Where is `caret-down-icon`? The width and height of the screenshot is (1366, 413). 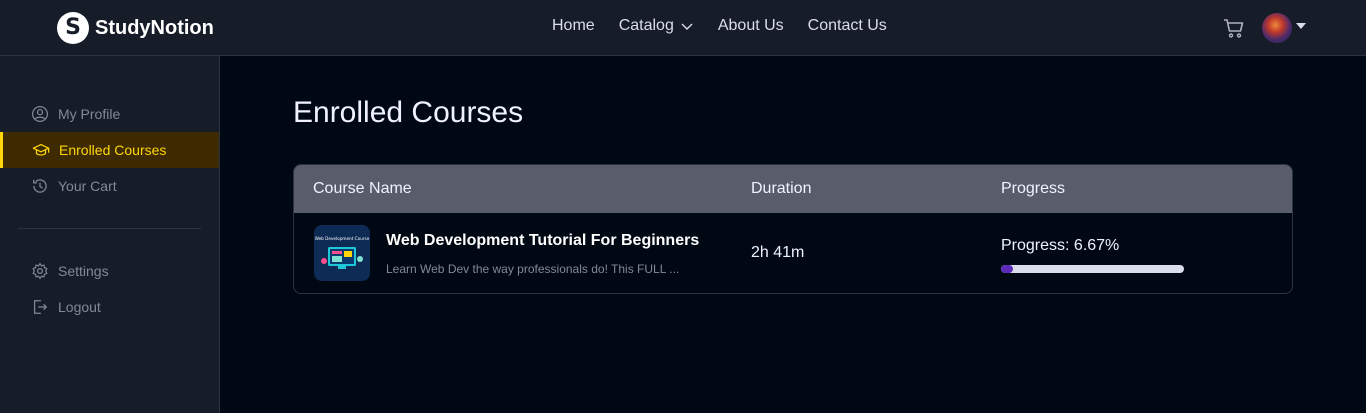 caret-down-icon is located at coordinates (1301, 26).